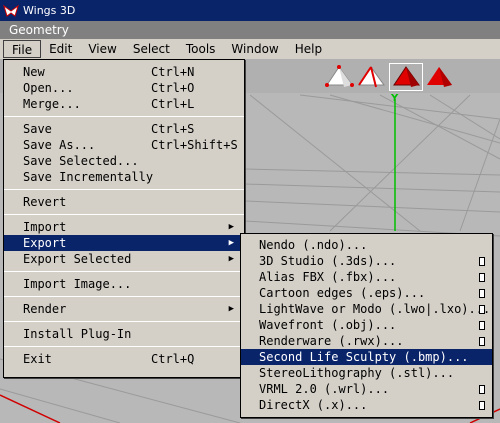 The height and width of the screenshot is (423, 500). Describe the element at coordinates (37, 359) in the screenshot. I see `menu-item-exit-label: Exit` at that location.